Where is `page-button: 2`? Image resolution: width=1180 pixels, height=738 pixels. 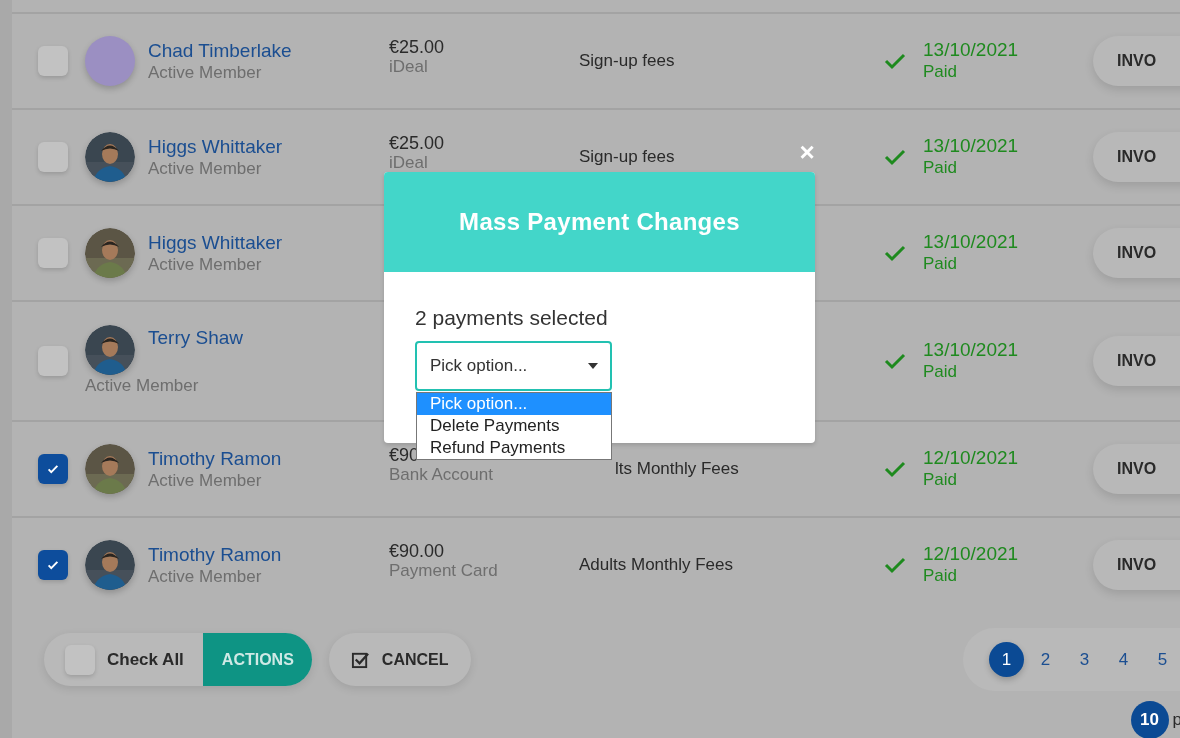
page-button: 2 is located at coordinates (1045, 659).